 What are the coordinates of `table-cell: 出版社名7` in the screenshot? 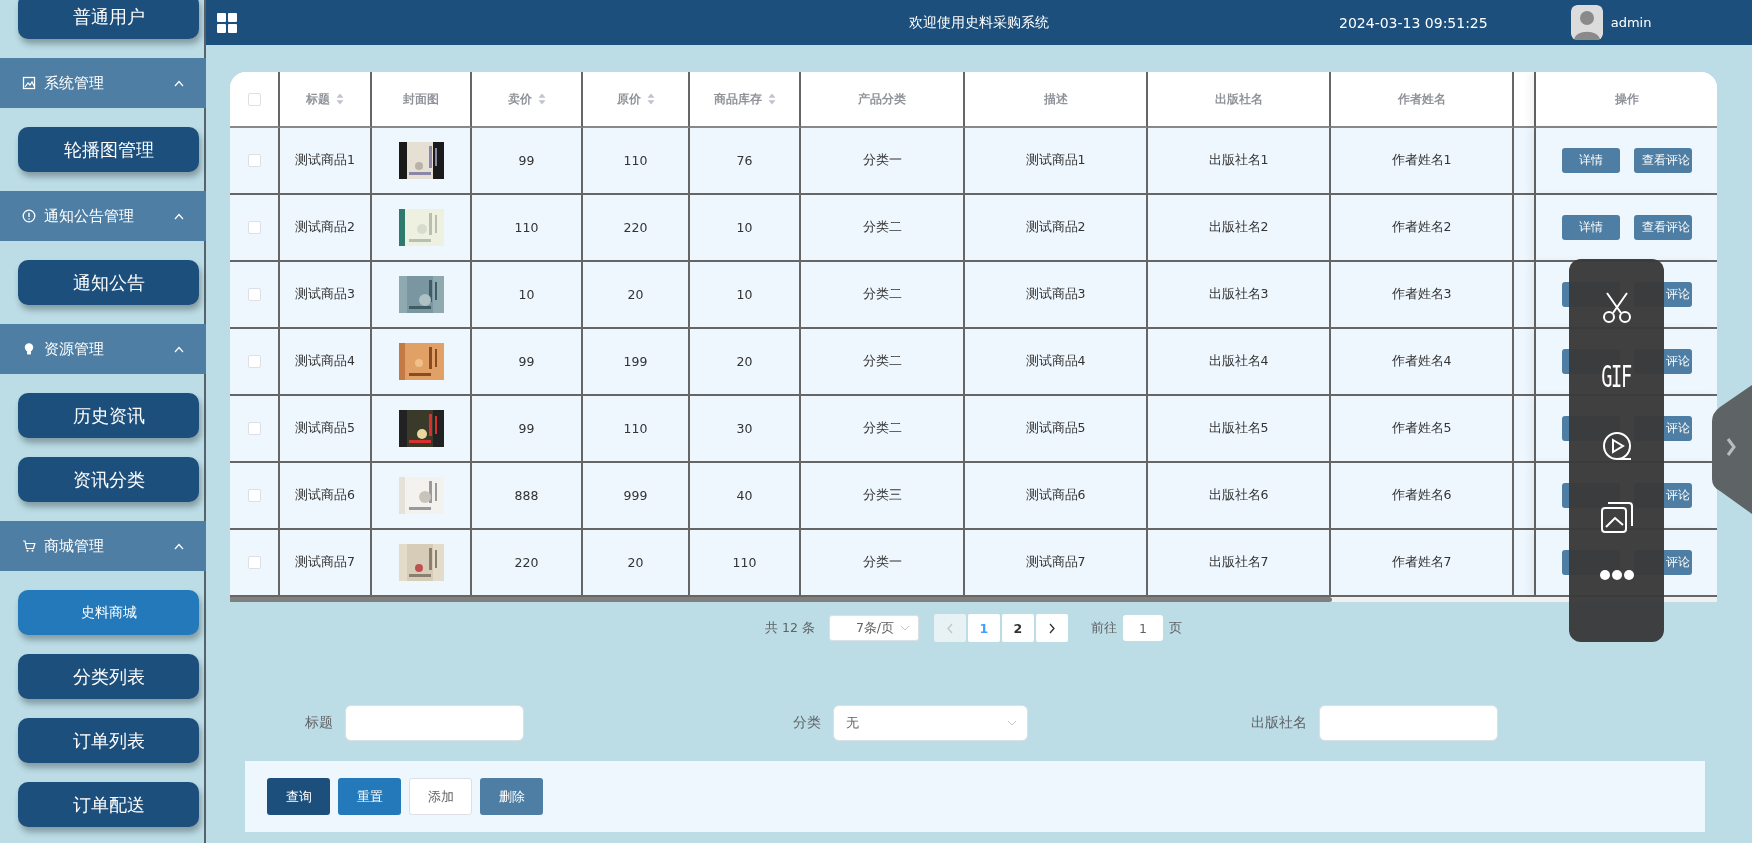 It's located at (1239, 563).